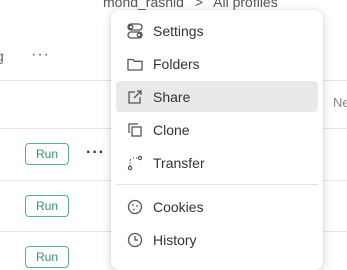 The width and height of the screenshot is (347, 270). I want to click on column-header-fragment-right: Ne, so click(340, 102).